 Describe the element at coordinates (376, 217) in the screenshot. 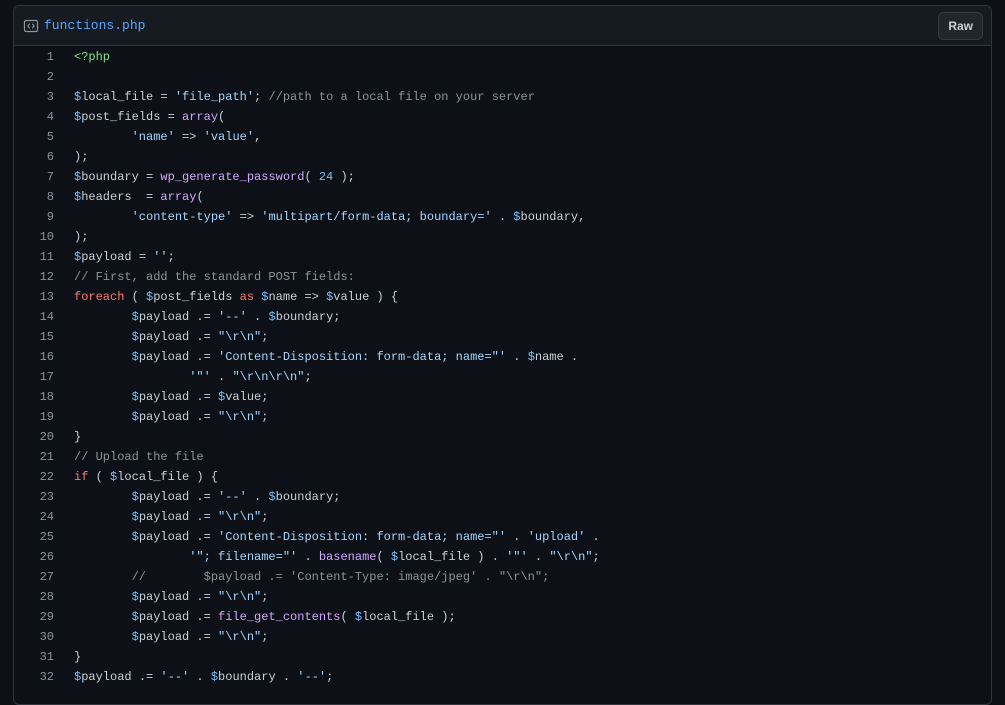

I see `code-token: 'multipart/form-data; boundary='` at that location.